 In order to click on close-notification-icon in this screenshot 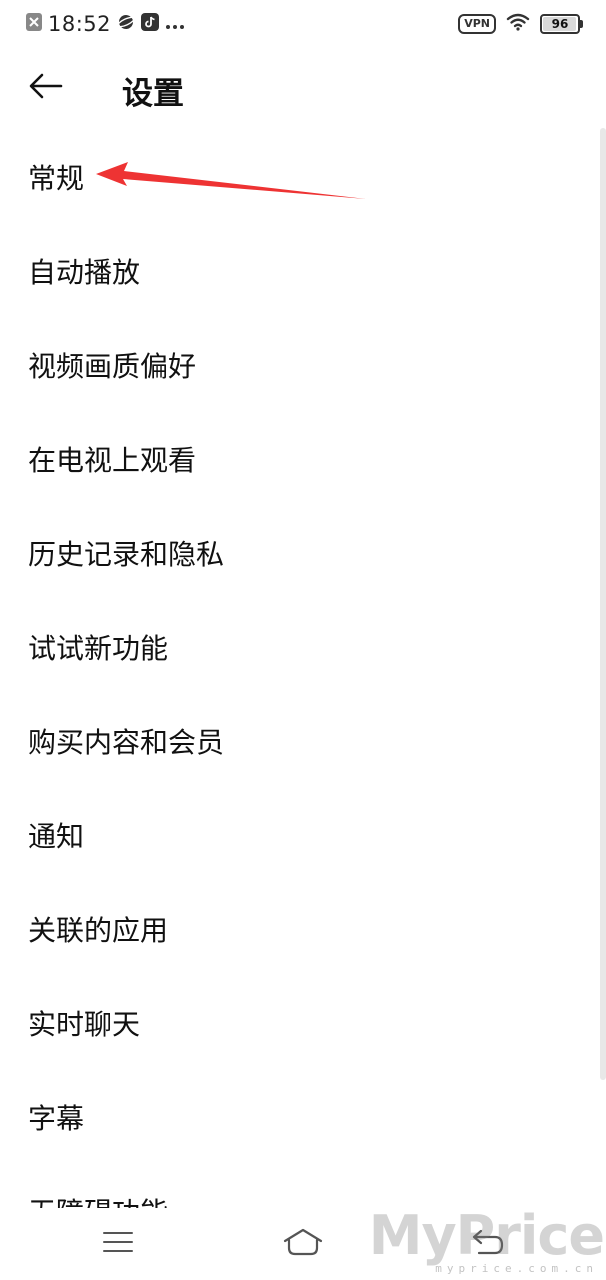, I will do `click(34, 24)`.